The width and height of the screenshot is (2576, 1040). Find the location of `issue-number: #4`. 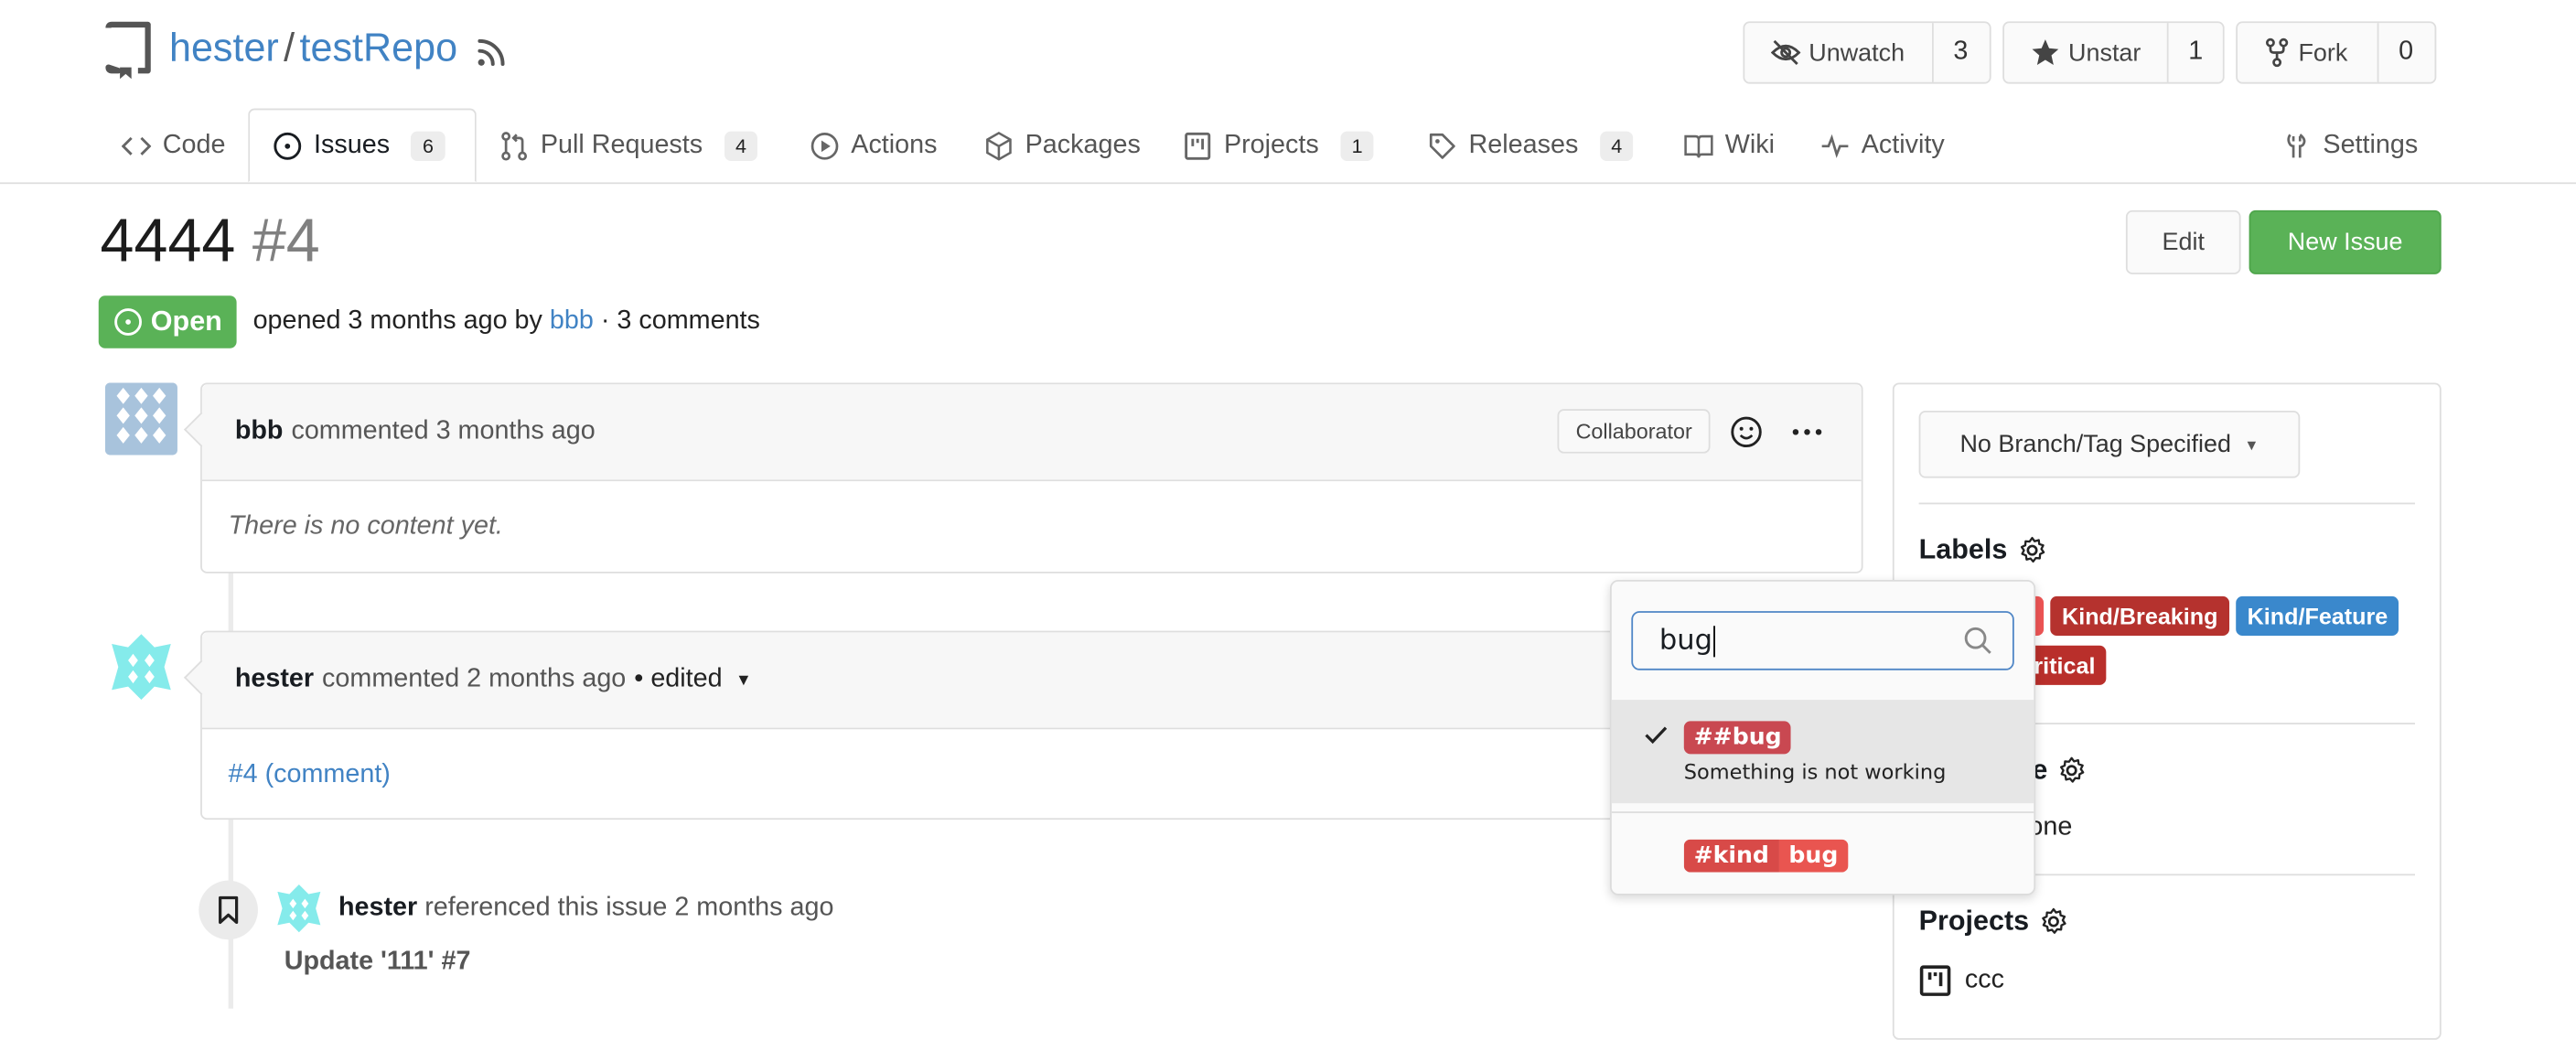

issue-number: #4 is located at coordinates (286, 240).